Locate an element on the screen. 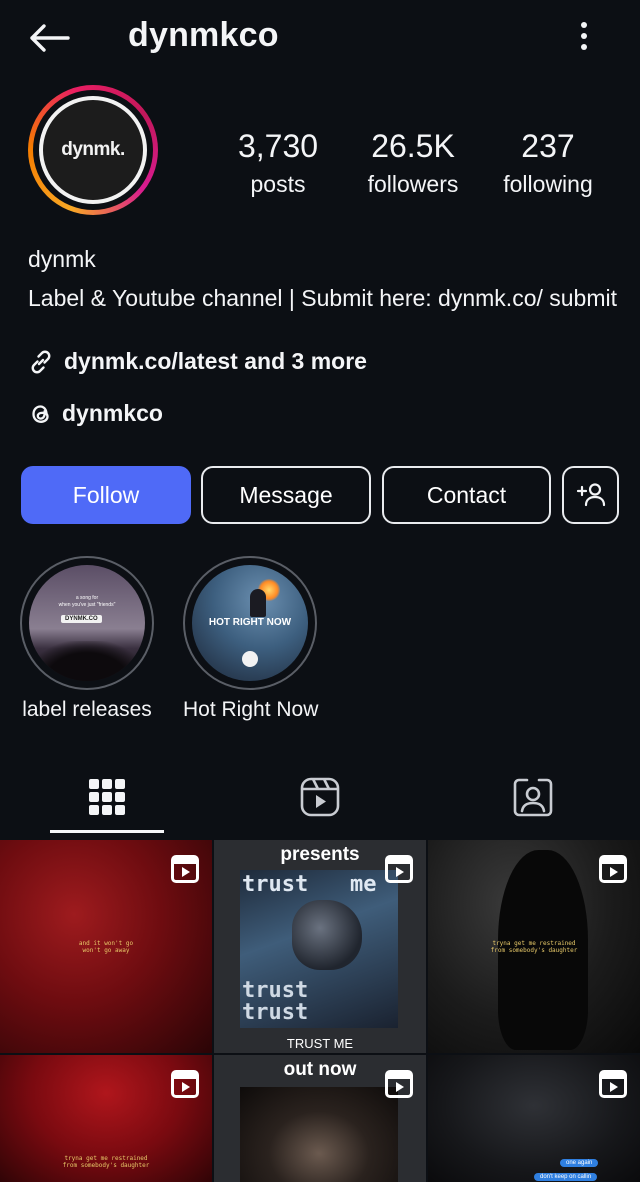 Image resolution: width=640 pixels, height=1182 pixels. highlight-ring: HOT RIGHT NOW is located at coordinates (250, 623).